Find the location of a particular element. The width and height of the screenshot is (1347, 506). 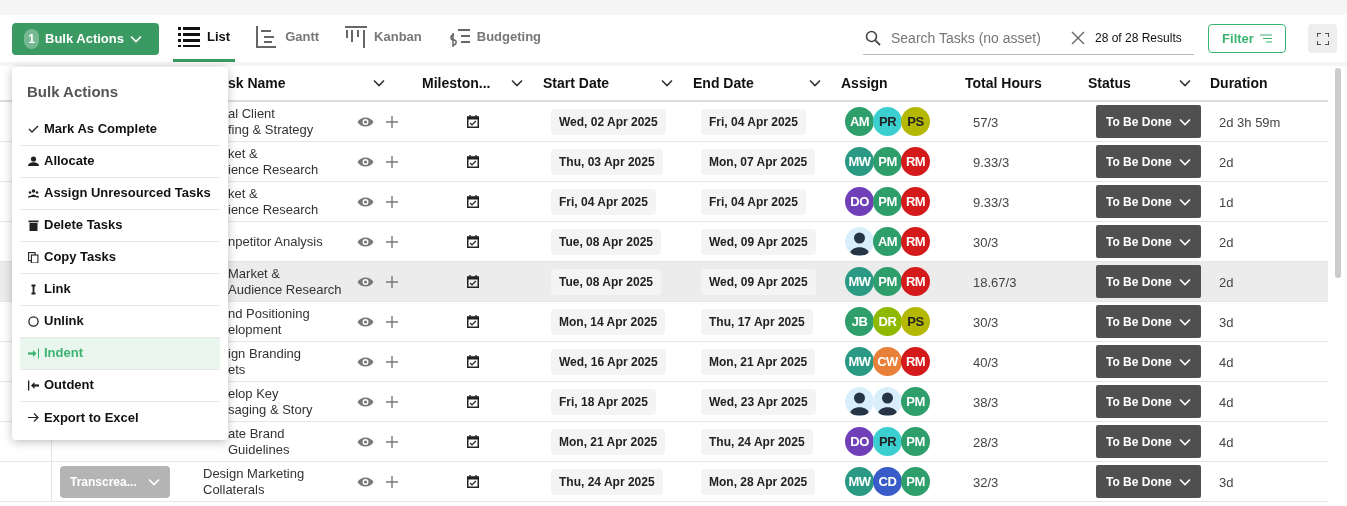

close-icon is located at coordinates (1078, 38).